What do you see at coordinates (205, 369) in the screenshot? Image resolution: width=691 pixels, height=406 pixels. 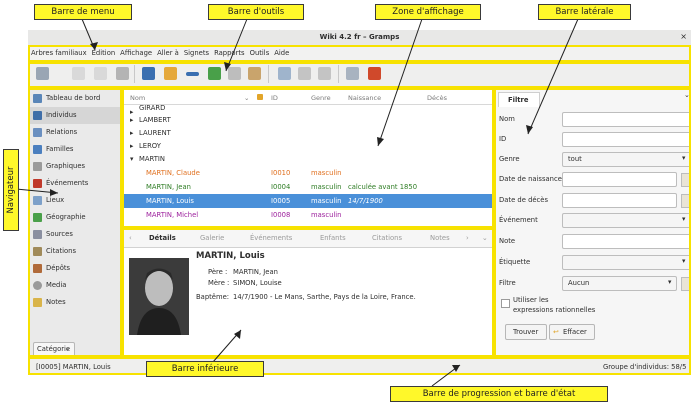 I see `annotation-bottombar: Barre inférieure` at bounding box center [205, 369].